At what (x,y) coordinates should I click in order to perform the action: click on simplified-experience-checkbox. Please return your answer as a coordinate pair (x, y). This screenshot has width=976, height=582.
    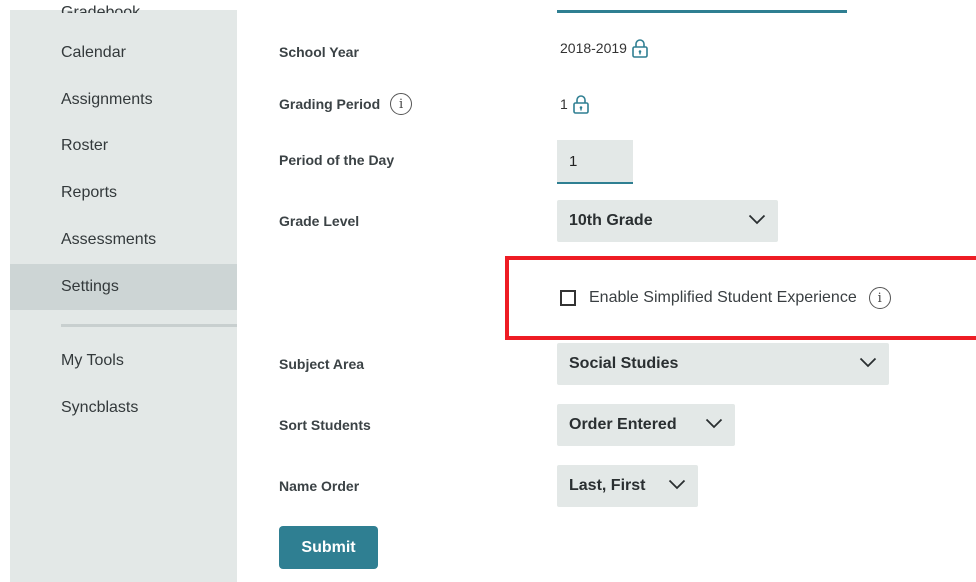
    Looking at the image, I should click on (568, 298).